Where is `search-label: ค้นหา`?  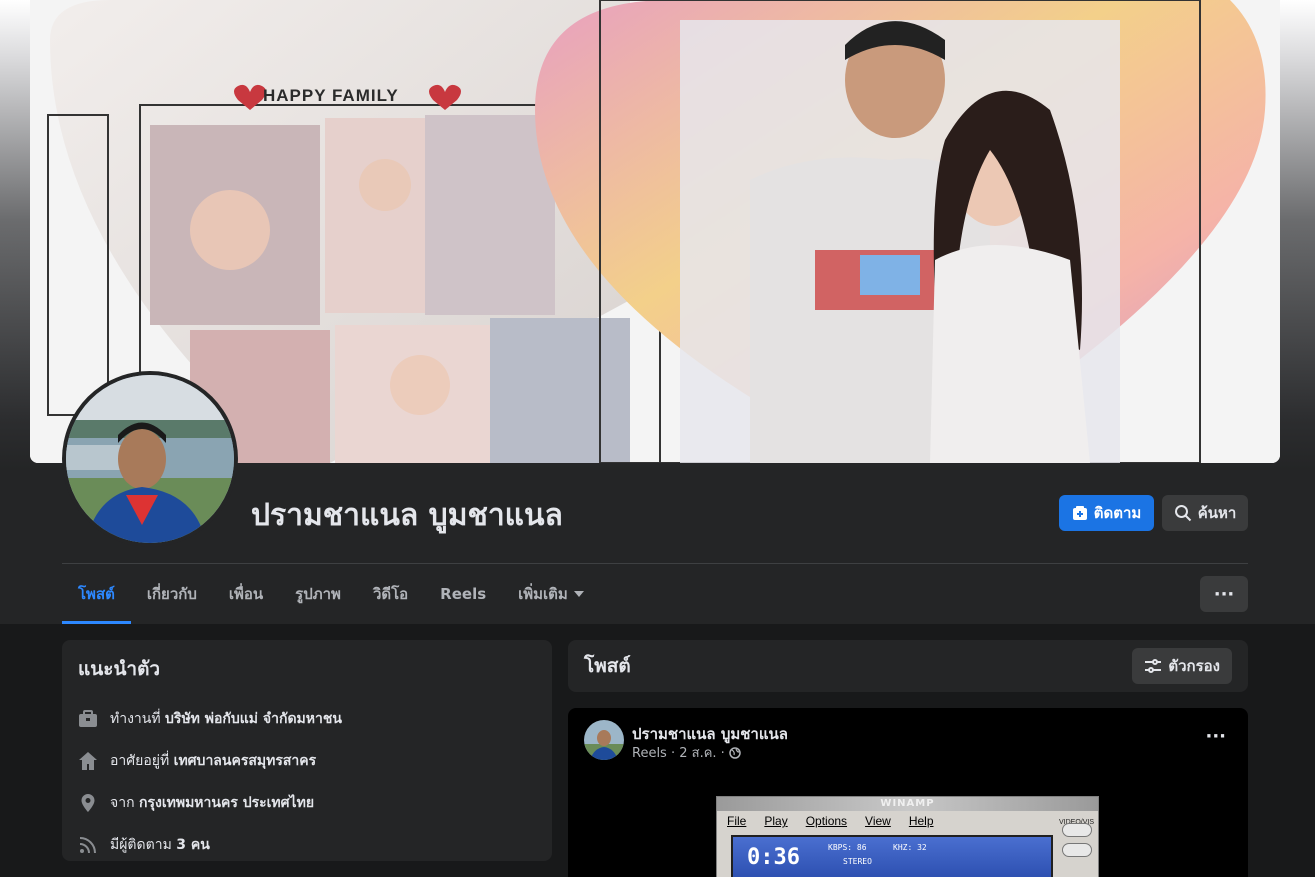
search-label: ค้นหา is located at coordinates (1217, 513).